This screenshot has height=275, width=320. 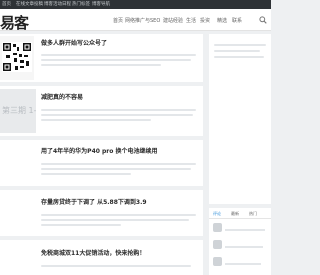 What do you see at coordinates (142, 20) in the screenshot?
I see `nav-item-seo: 网络推广与SEO` at bounding box center [142, 20].